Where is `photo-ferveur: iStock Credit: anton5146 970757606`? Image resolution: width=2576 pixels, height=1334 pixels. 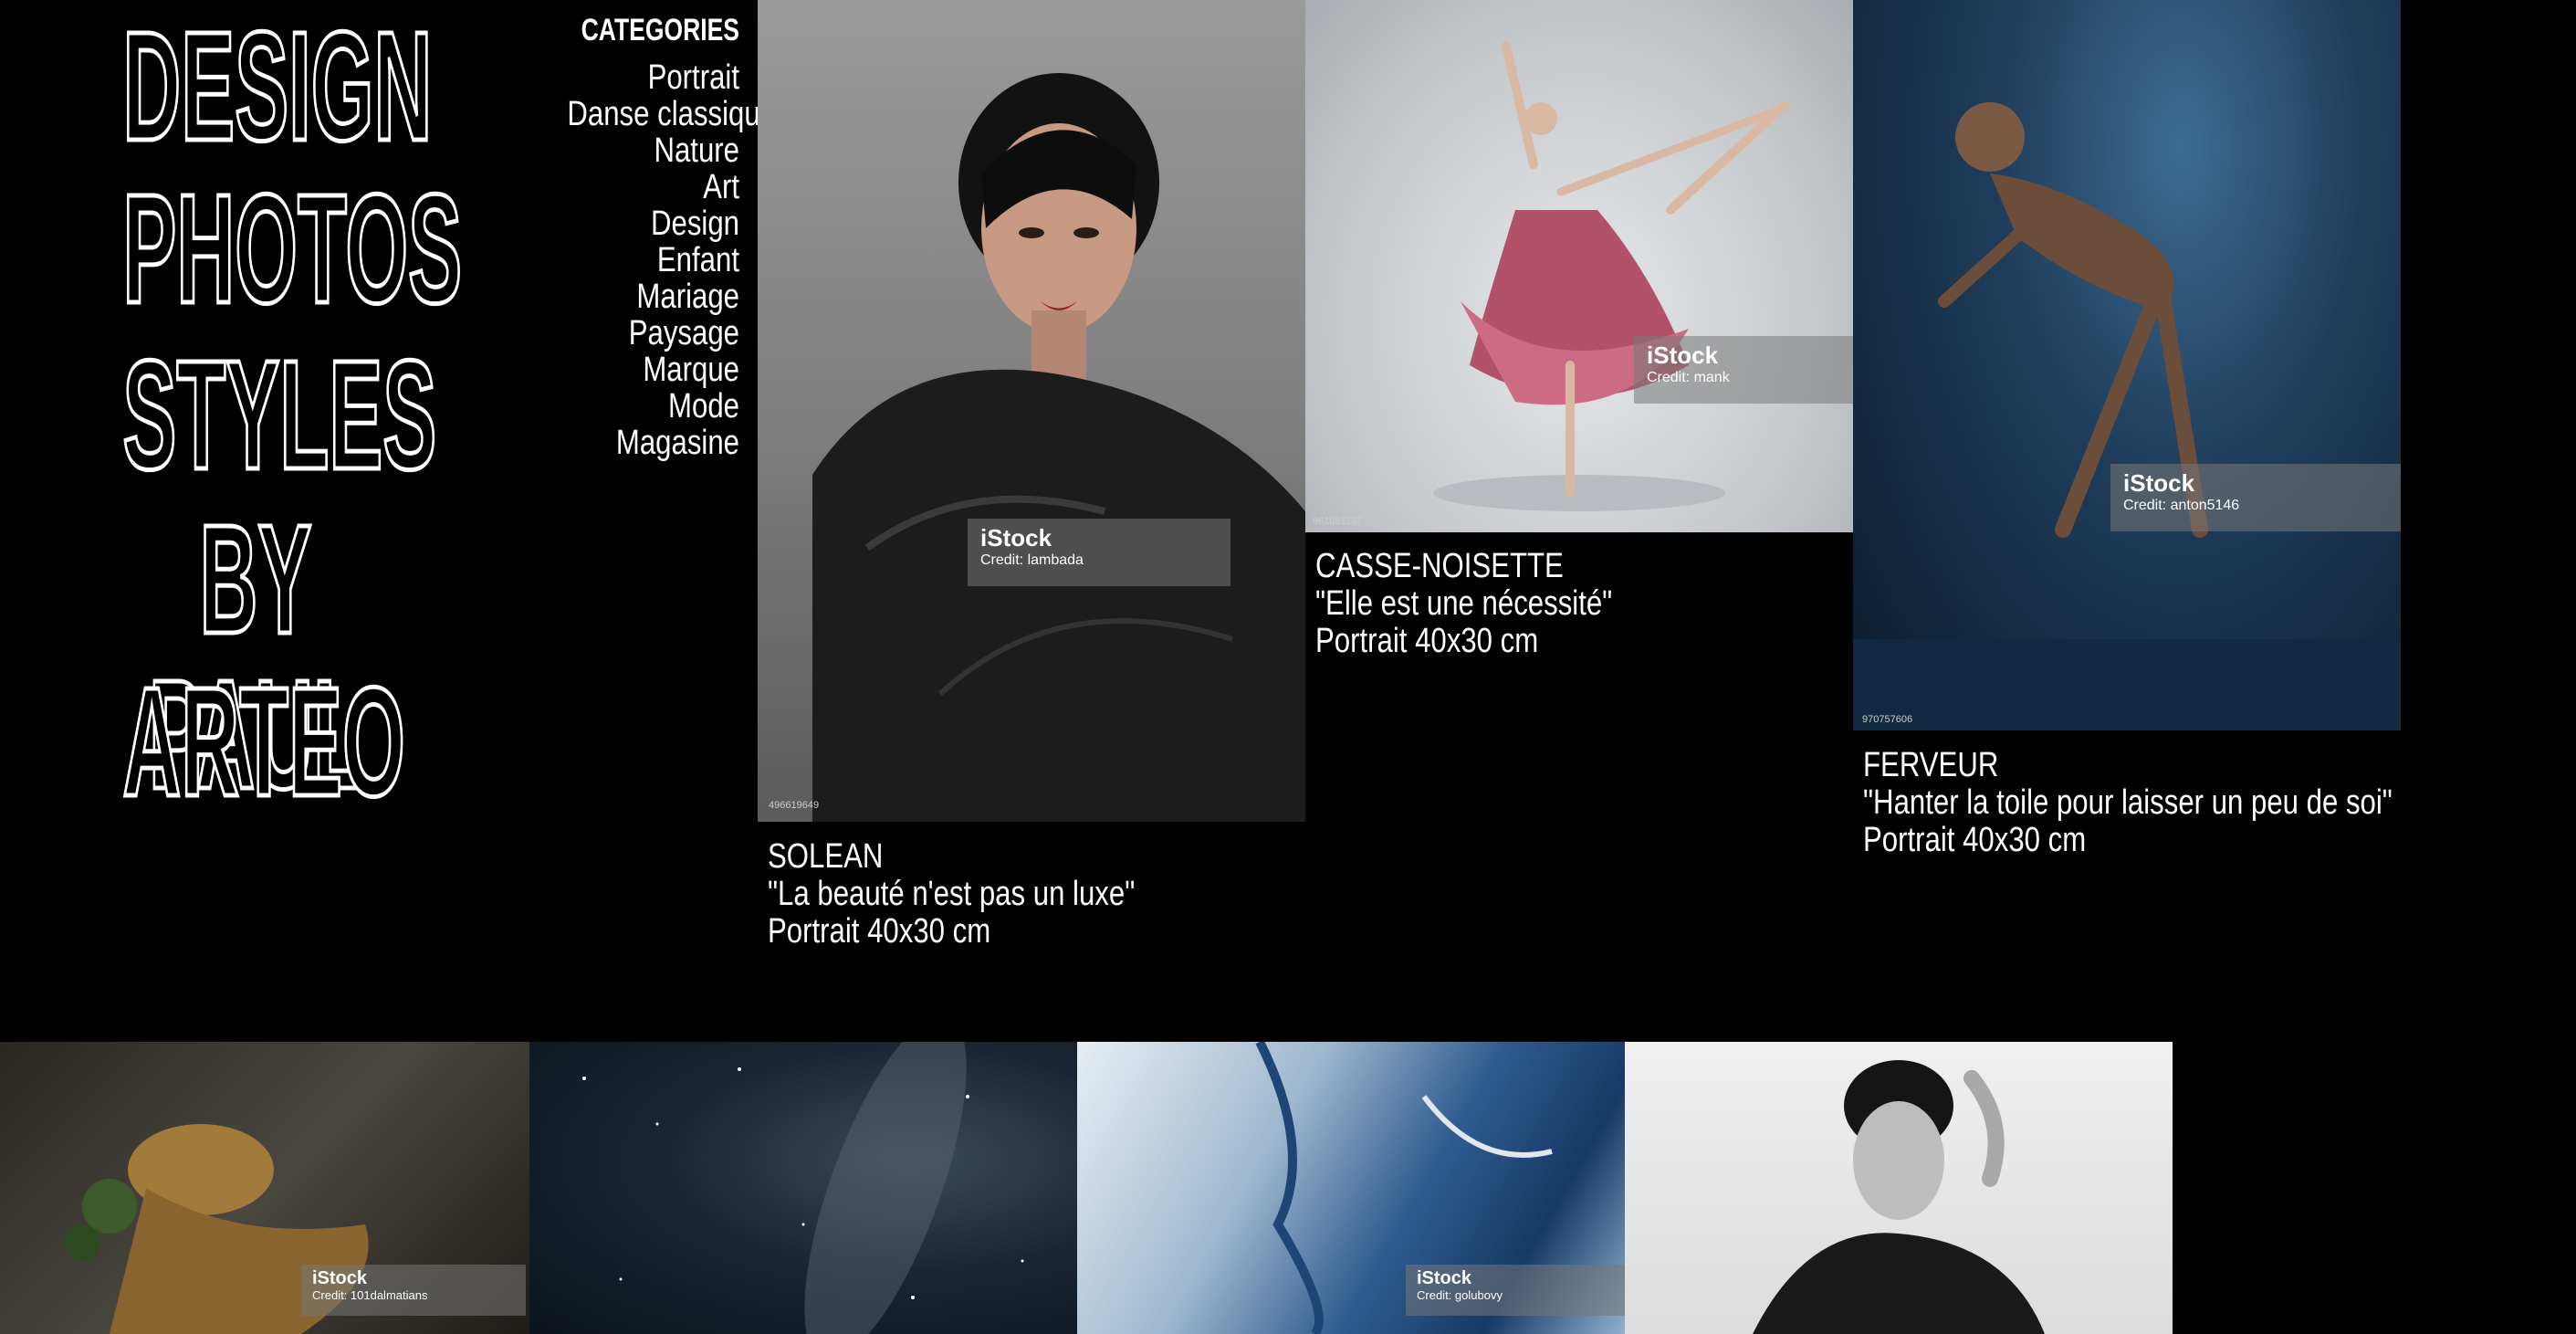 photo-ferveur: iStock Credit: anton5146 970757606 is located at coordinates (2127, 365).